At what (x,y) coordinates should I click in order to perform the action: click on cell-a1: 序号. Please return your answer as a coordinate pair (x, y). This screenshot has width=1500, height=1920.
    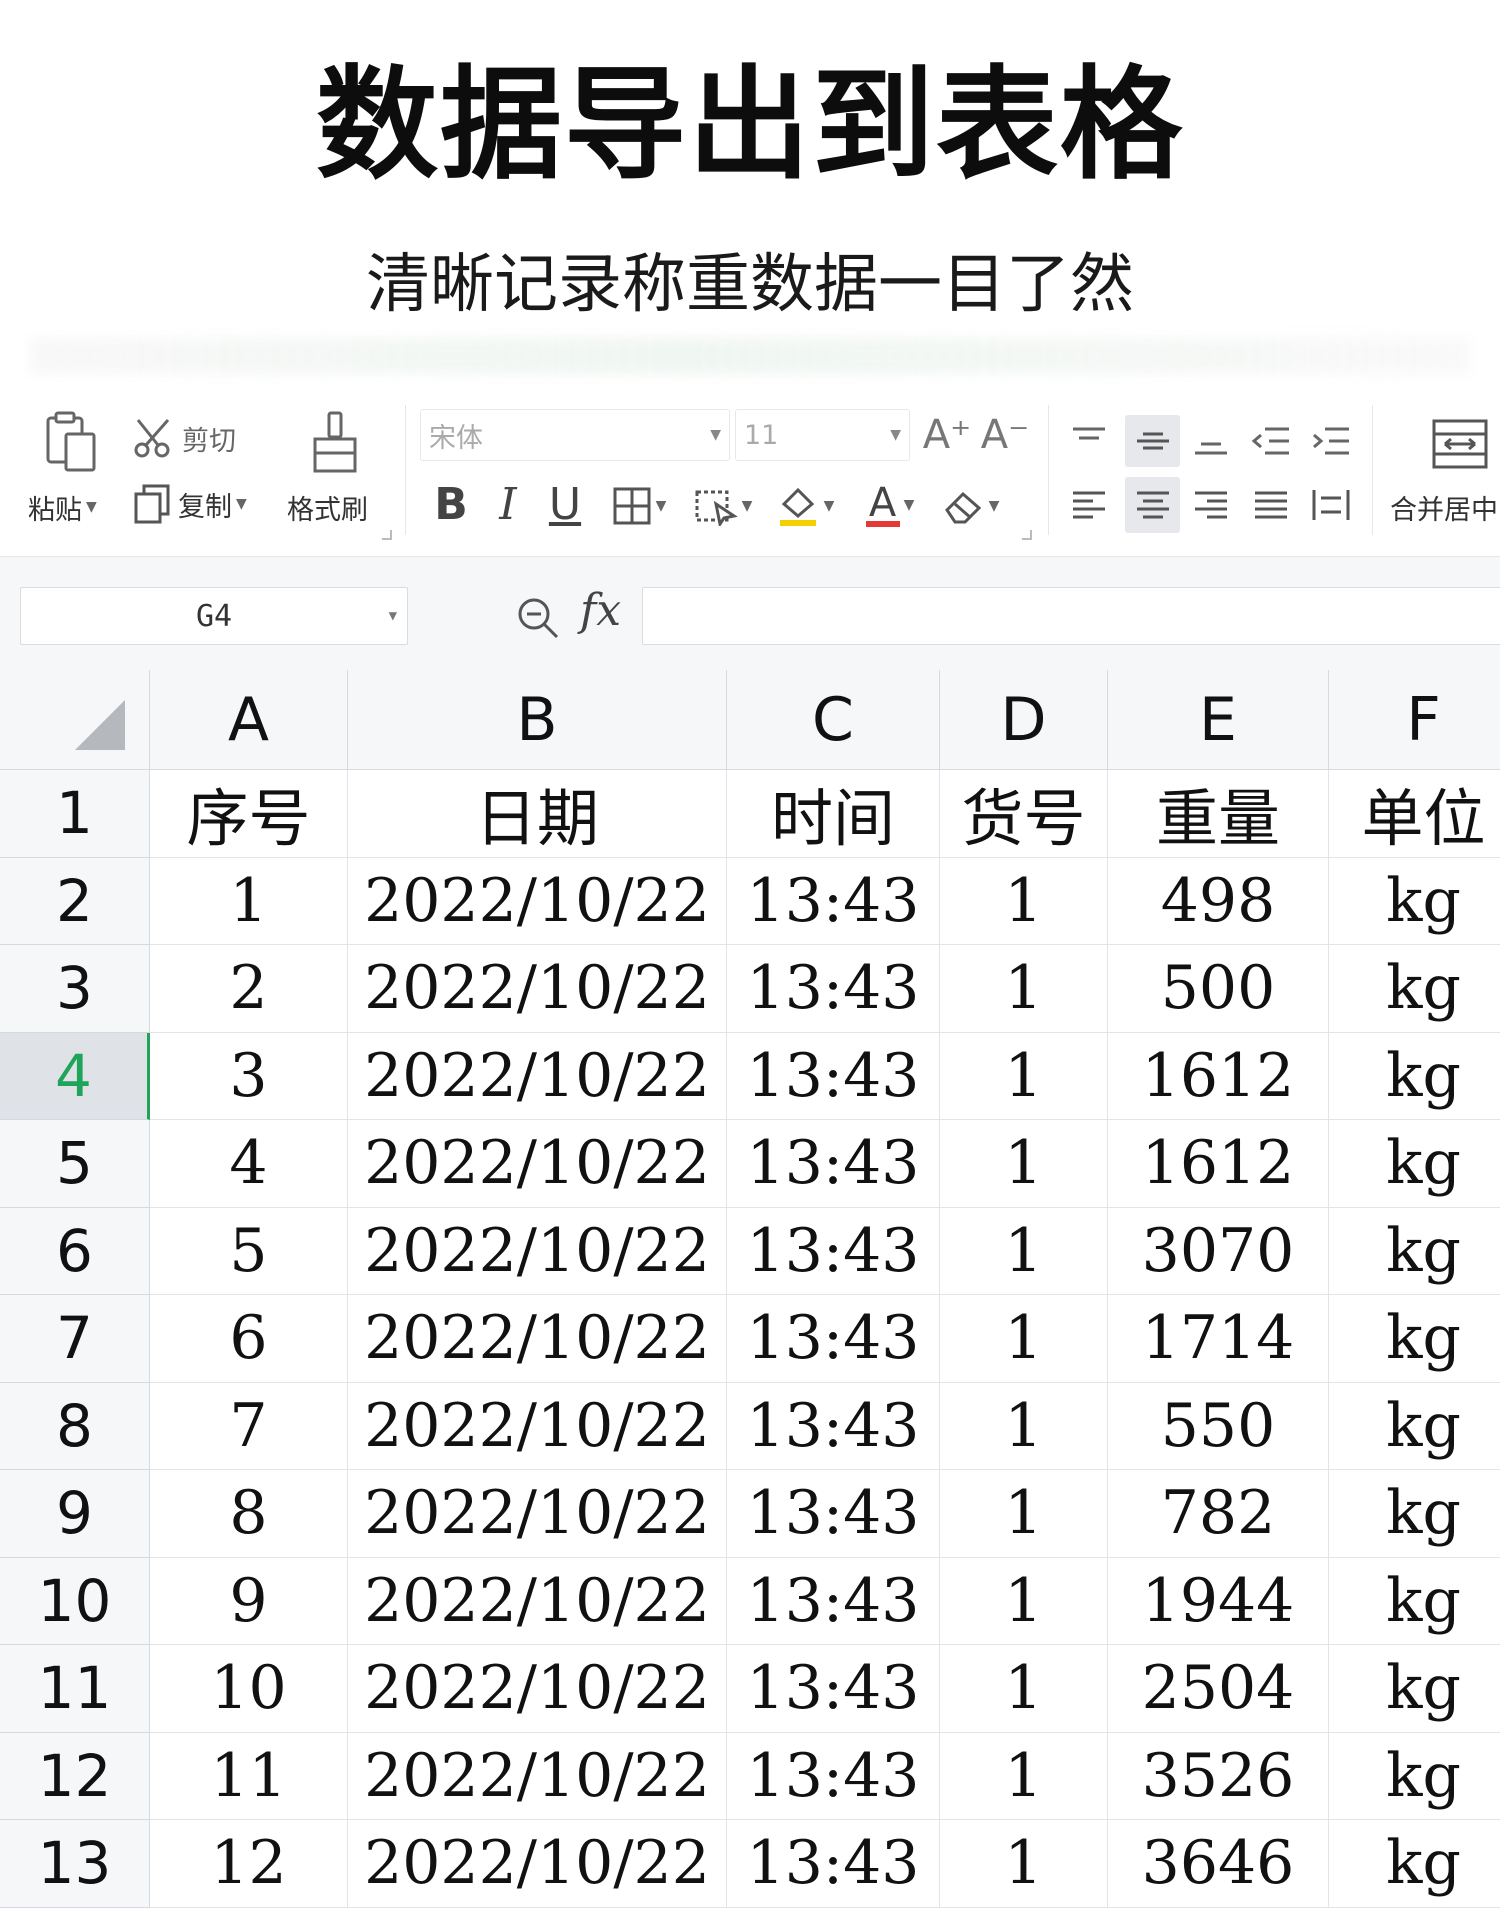
    Looking at the image, I should click on (249, 814).